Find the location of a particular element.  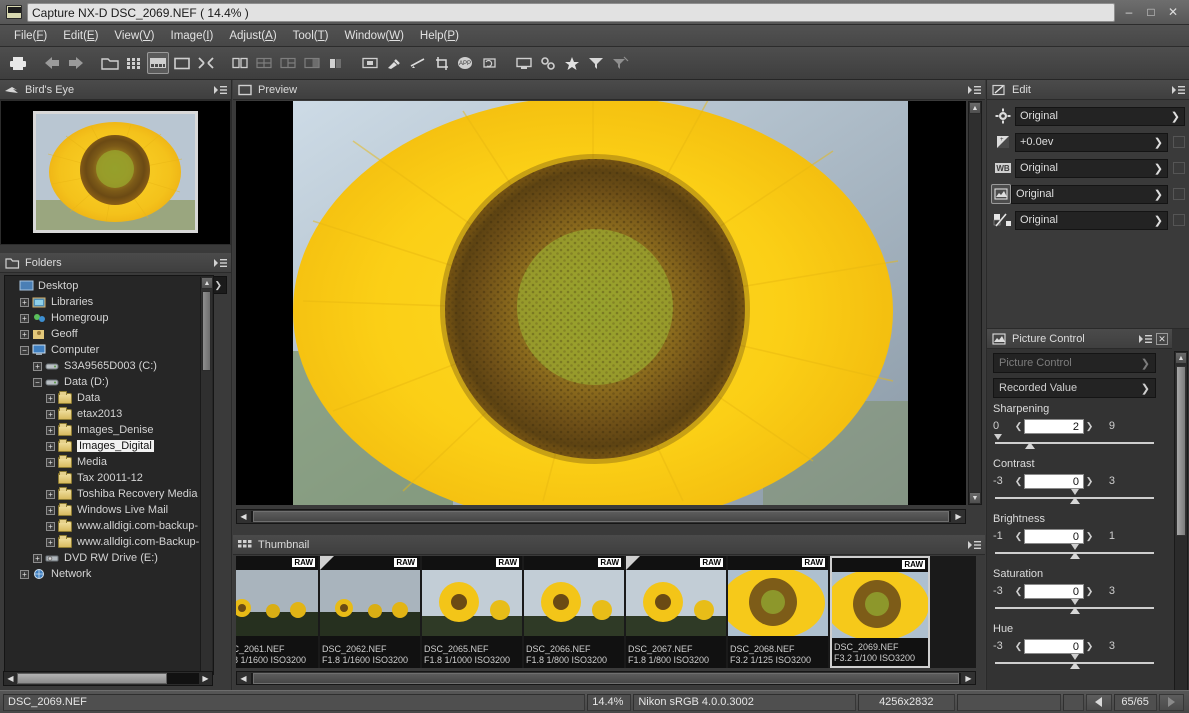

menu-adjust: Adjust(A) is located at coordinates (252, 36).